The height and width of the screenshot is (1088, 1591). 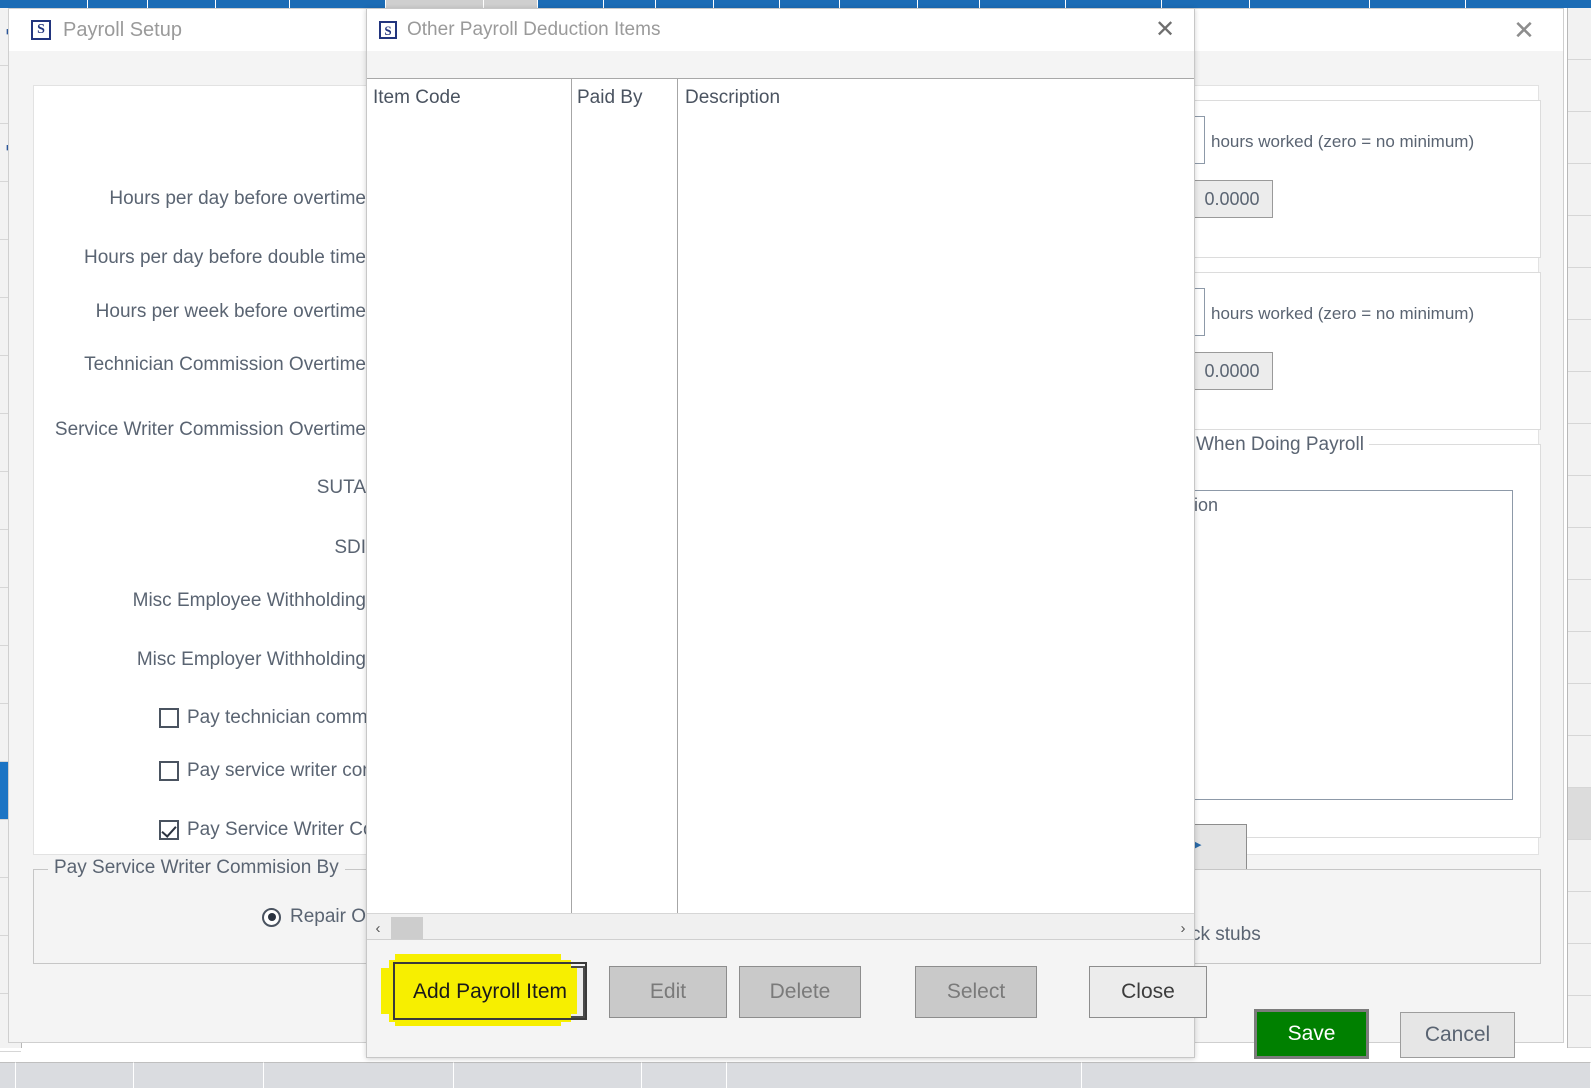 What do you see at coordinates (225, 257) in the screenshot?
I see `label-hours-per-day-before-double-time: Hours per day before double time` at bounding box center [225, 257].